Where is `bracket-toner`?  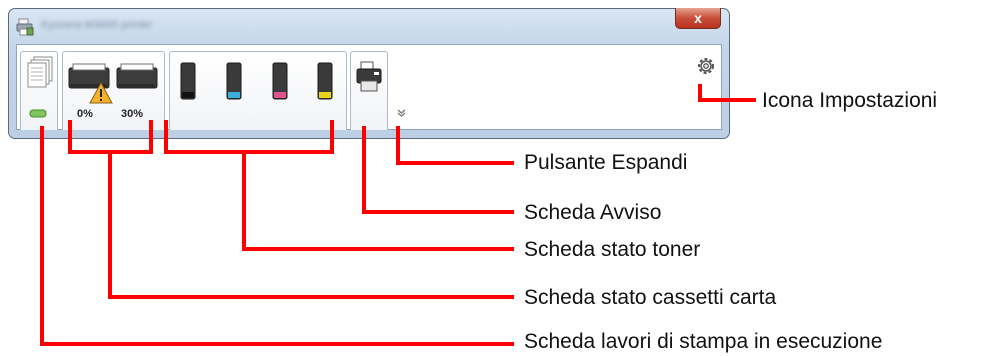
bracket-toner is located at coordinates (249, 137).